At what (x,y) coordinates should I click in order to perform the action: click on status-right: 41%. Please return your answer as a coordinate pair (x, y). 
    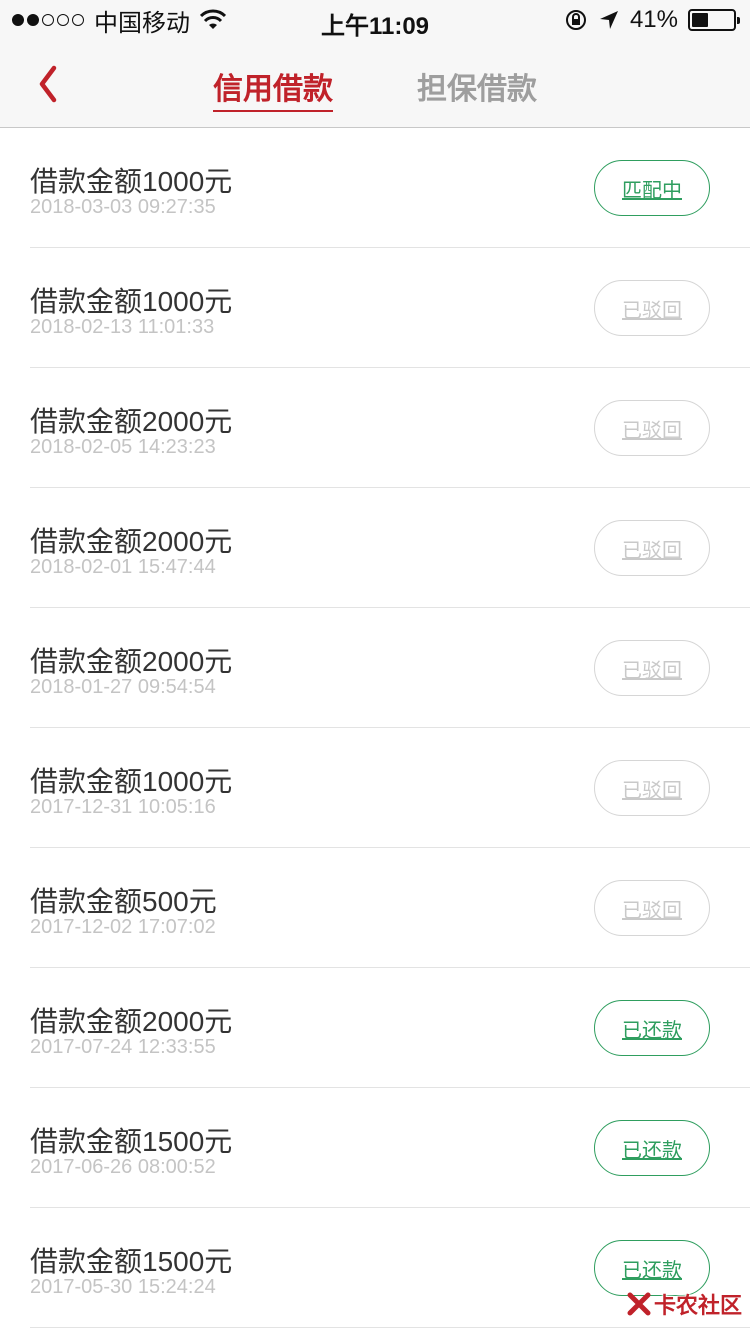
    Looking at the image, I should click on (652, 20).